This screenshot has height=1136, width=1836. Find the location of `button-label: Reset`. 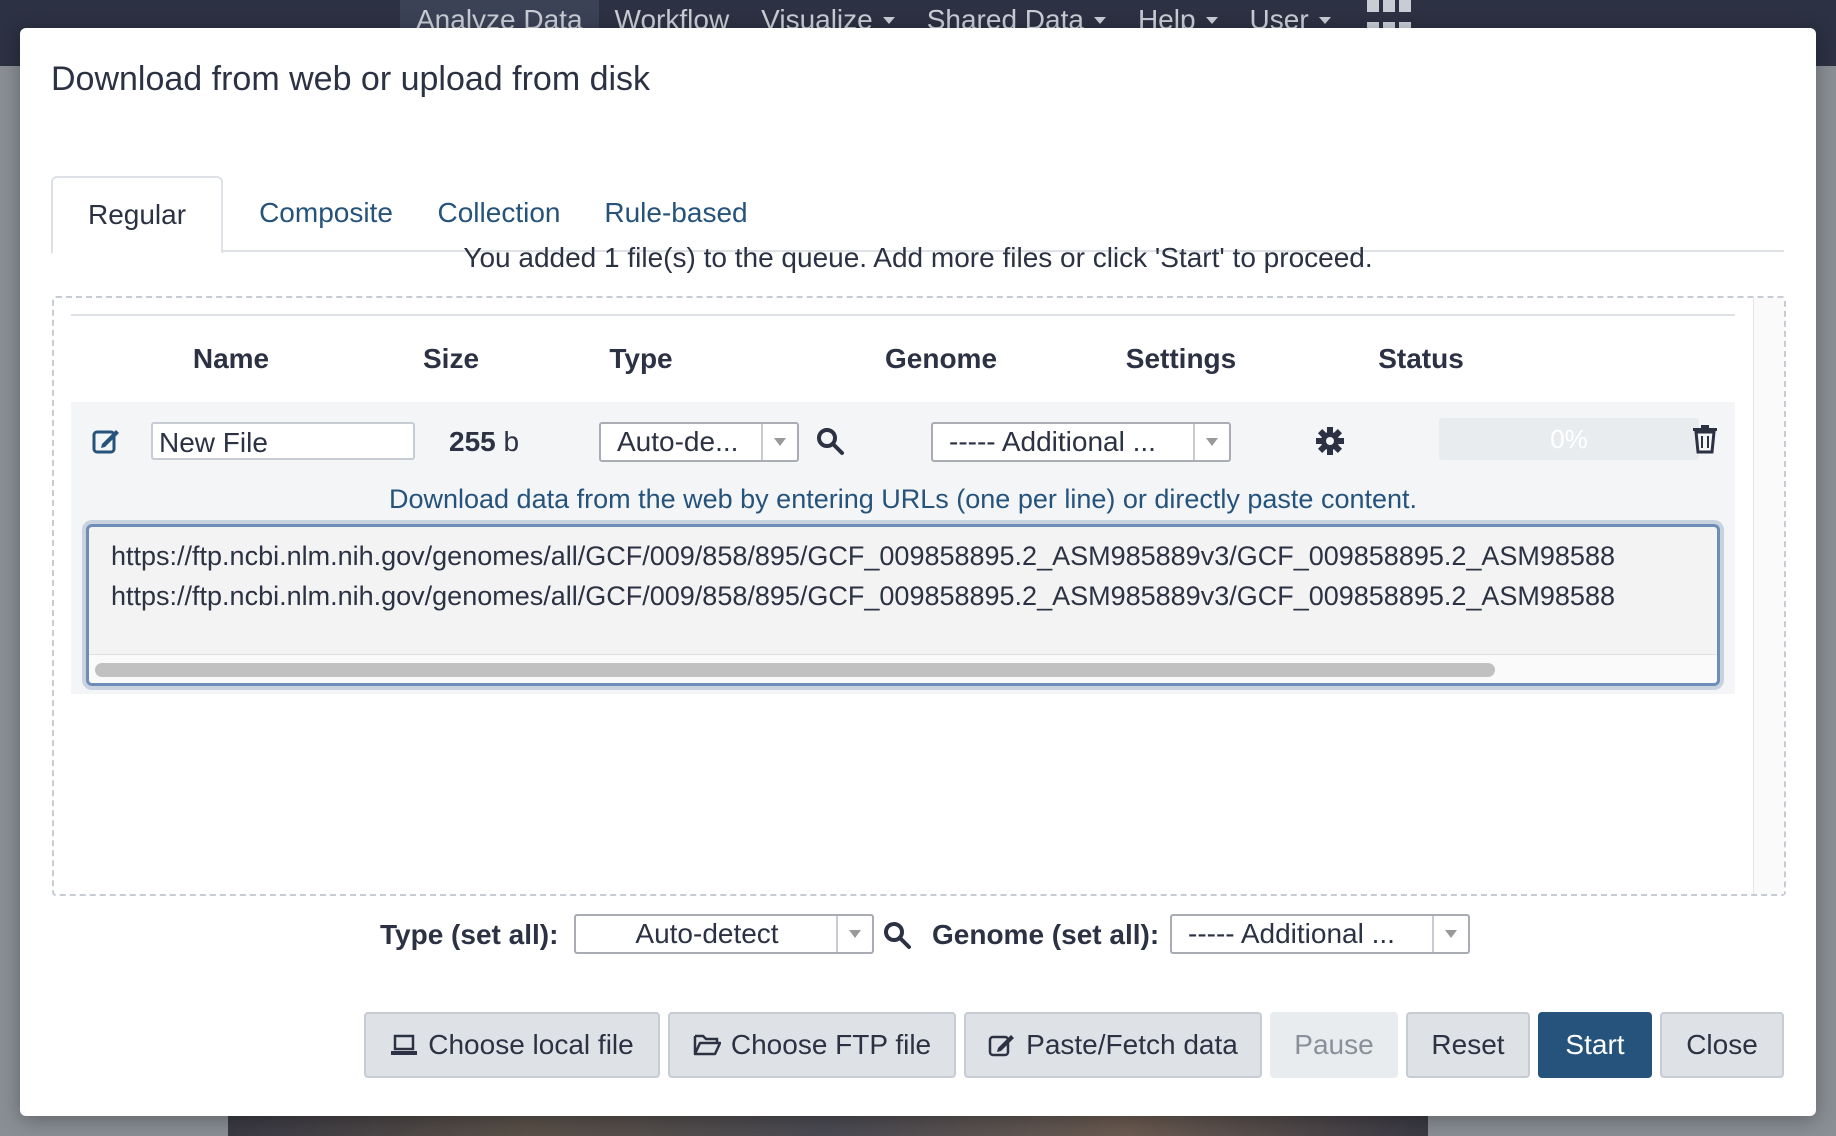

button-label: Reset is located at coordinates (1468, 1044).